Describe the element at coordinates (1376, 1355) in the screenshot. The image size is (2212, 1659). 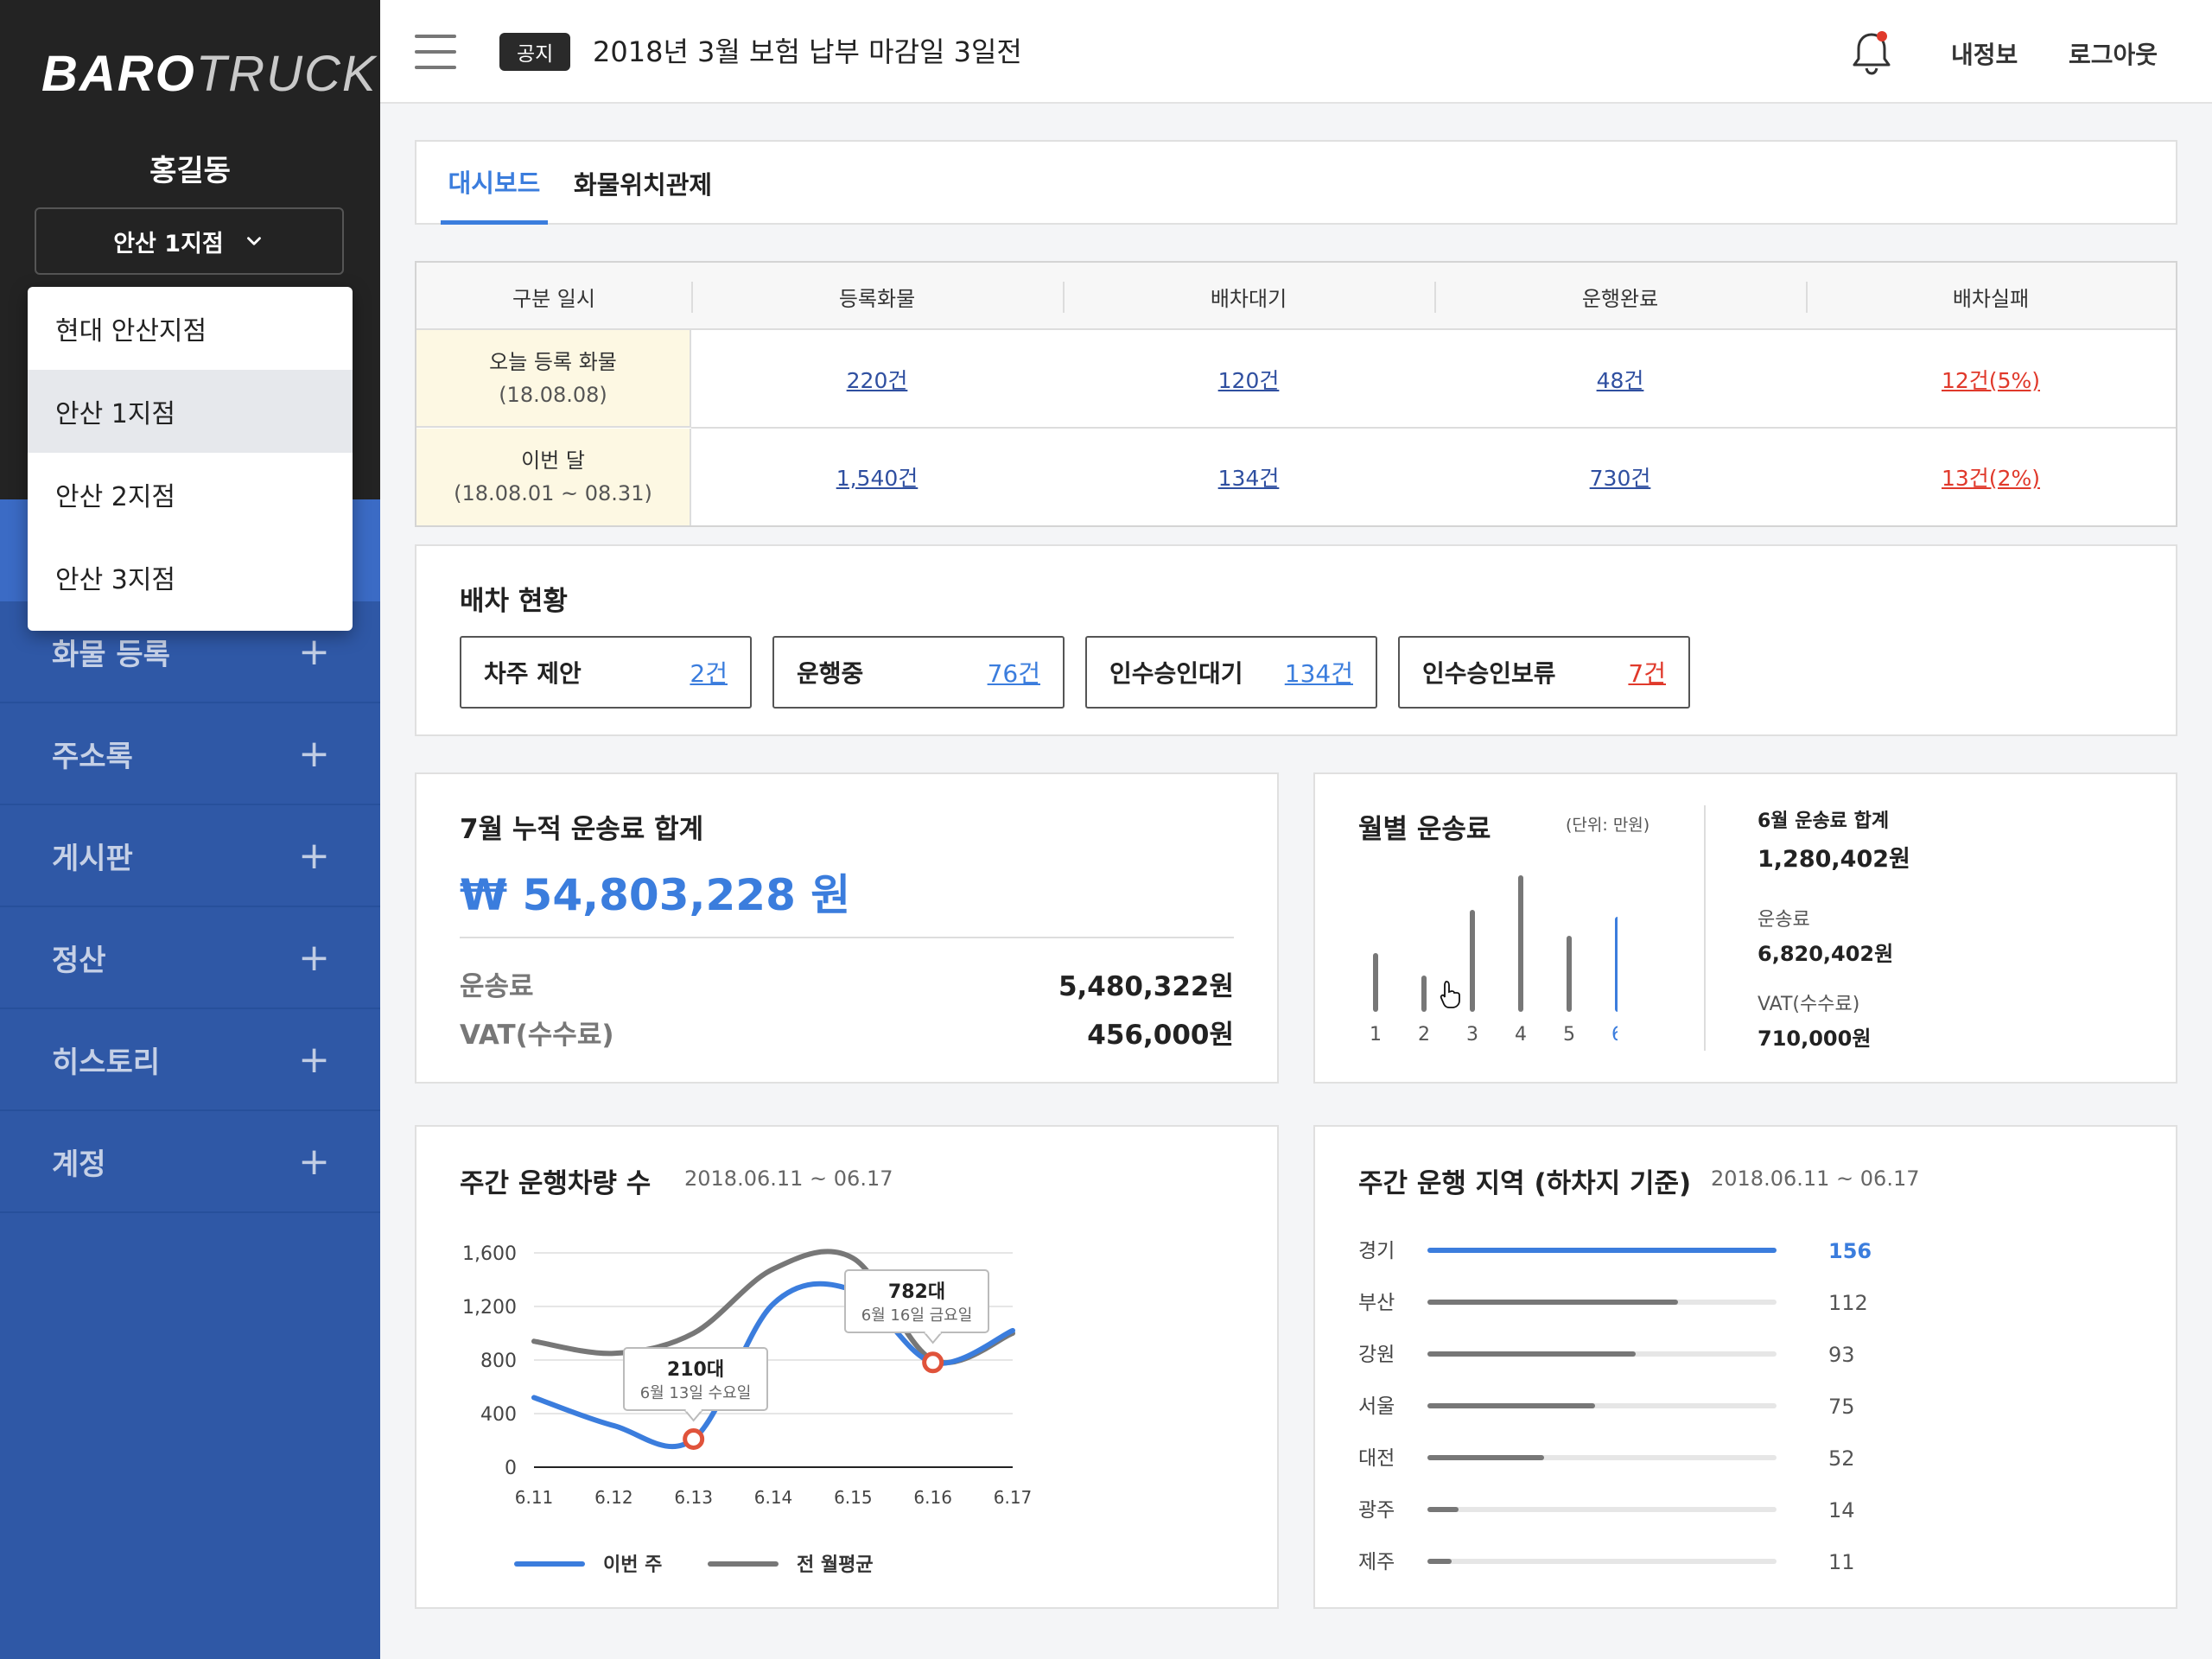
I see `region-label: 강원` at that location.